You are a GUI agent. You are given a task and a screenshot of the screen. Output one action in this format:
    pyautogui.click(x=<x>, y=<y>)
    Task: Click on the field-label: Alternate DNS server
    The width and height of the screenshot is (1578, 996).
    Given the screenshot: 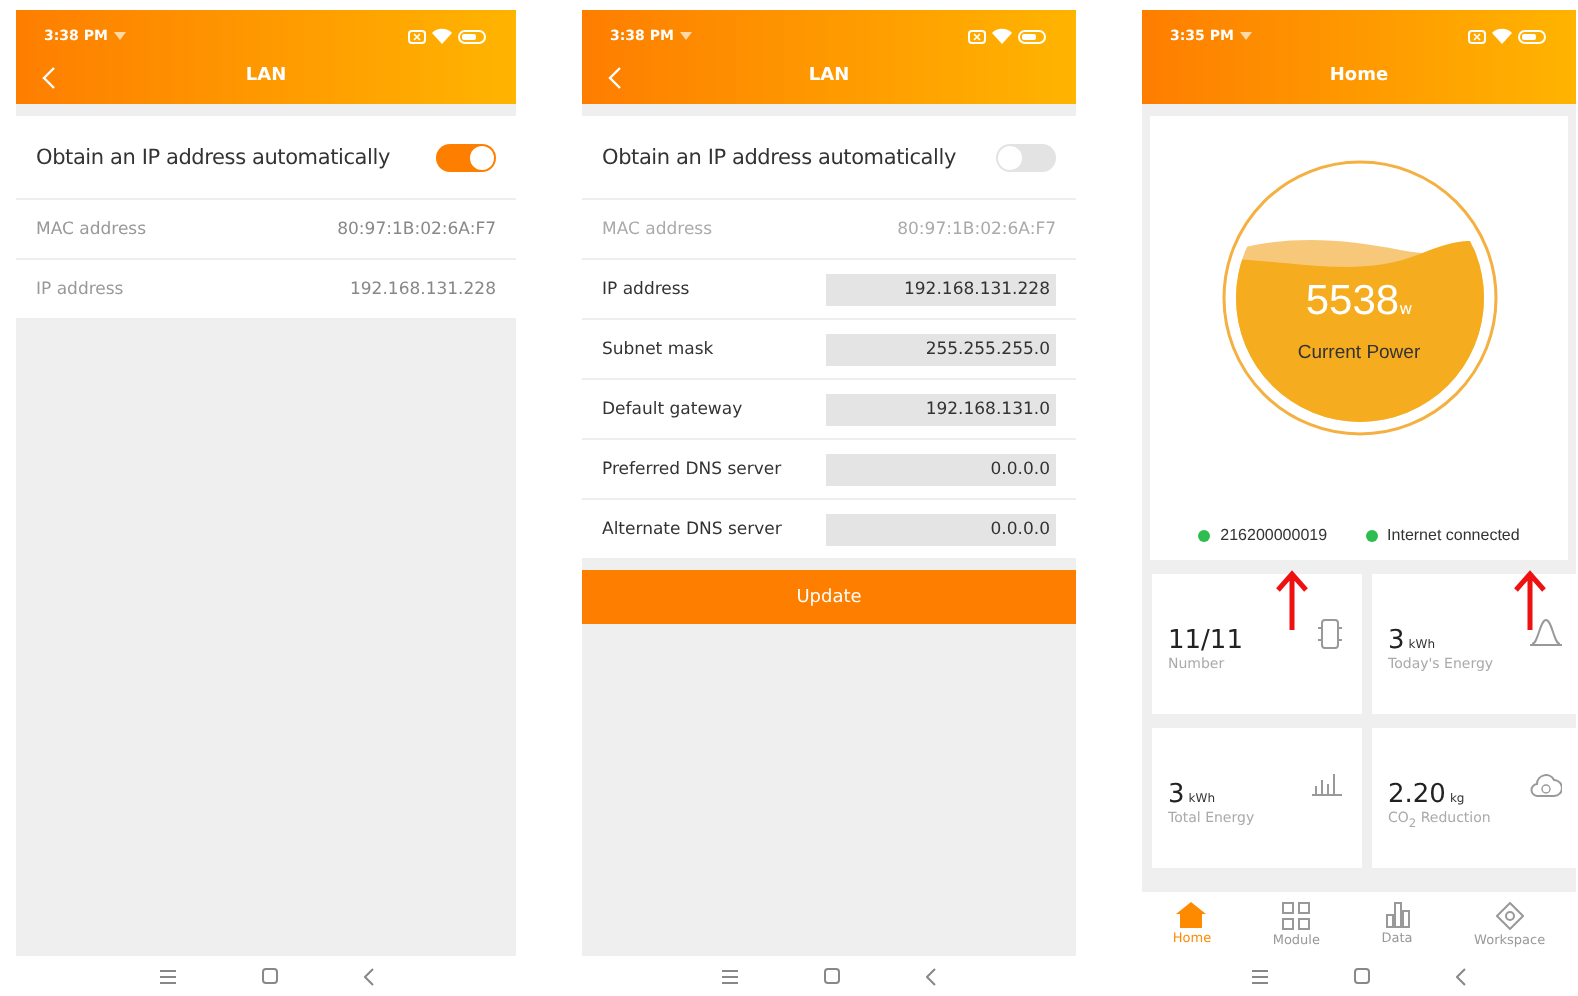 What is the action you would take?
    pyautogui.click(x=692, y=529)
    